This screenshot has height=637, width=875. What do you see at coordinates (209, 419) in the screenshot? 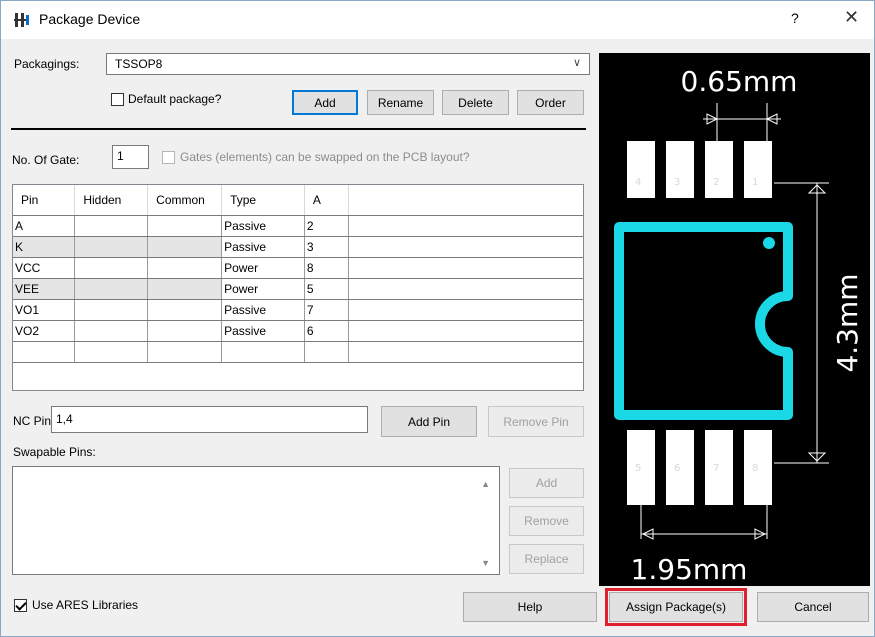
I see `nc-pins-input: 1,4` at bounding box center [209, 419].